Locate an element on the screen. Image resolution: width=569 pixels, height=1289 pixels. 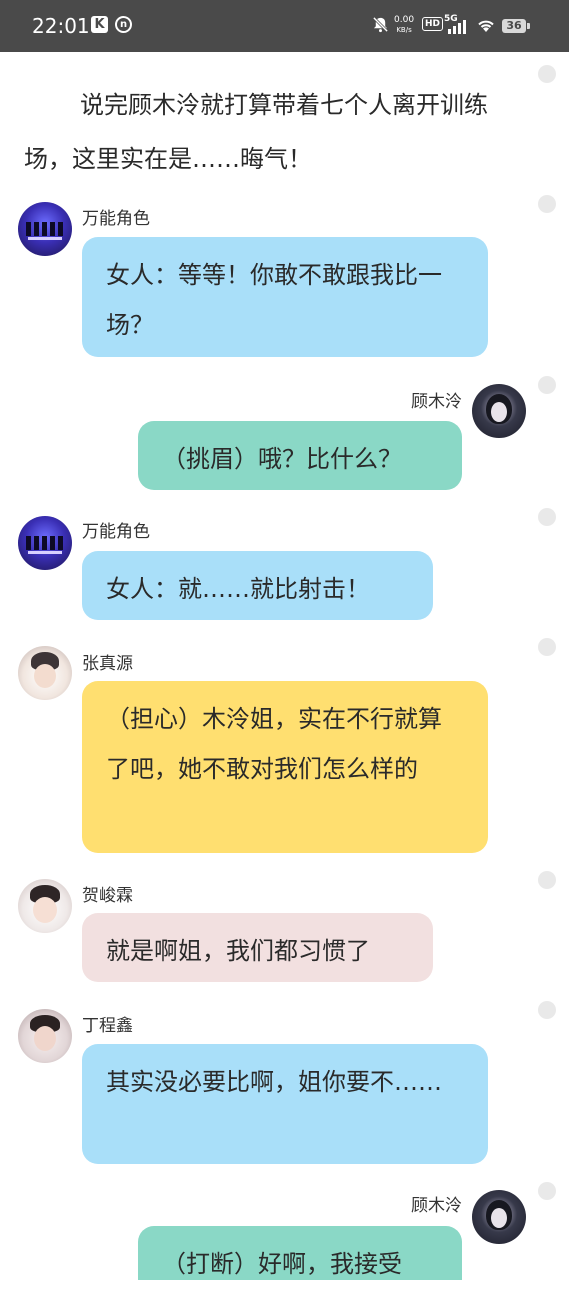
avatar-zhangzhenyuan is located at coordinates (45, 673).